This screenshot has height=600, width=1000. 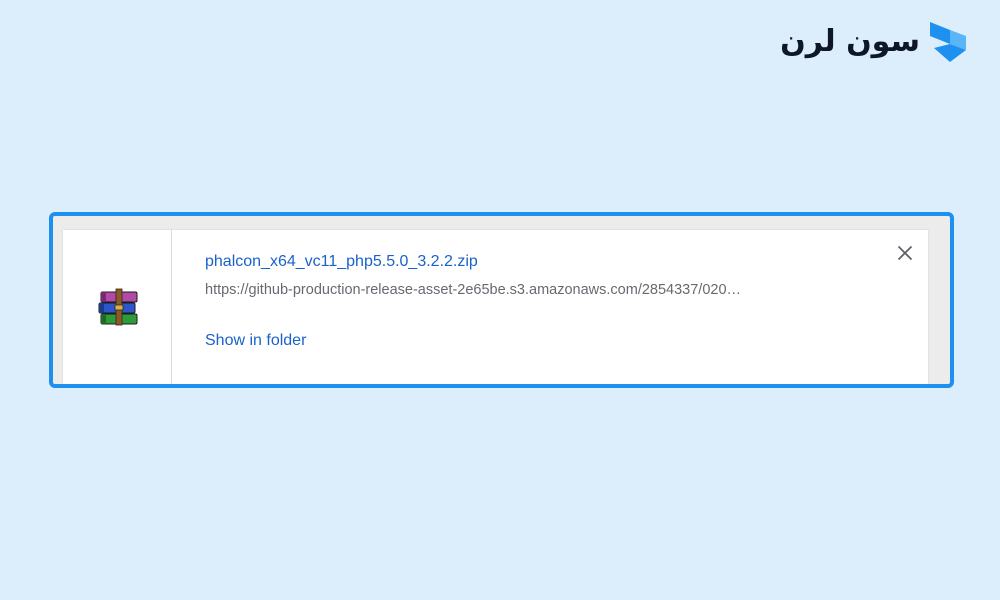 I want to click on brand-name: سون لرن, so click(x=850, y=41).